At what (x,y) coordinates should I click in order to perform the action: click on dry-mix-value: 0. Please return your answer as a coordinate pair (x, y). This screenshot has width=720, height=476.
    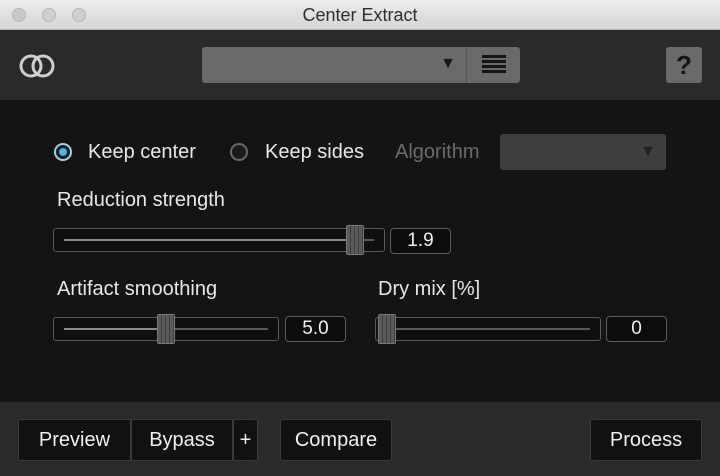
    Looking at the image, I should click on (636, 329).